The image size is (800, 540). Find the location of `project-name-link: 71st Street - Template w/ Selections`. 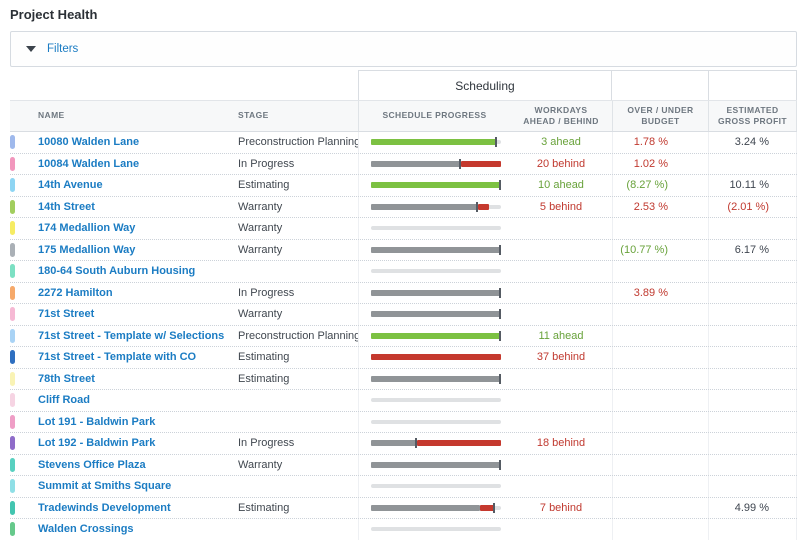

project-name-link: 71st Street - Template w/ Selections is located at coordinates (131, 336).